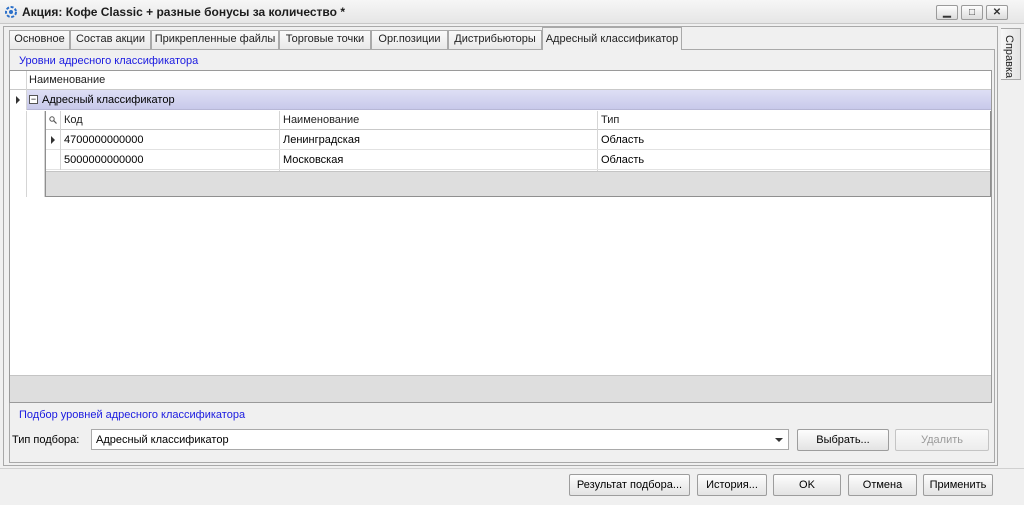  I want to click on tab-address-classifier: Адресный классификатор, so click(612, 38).